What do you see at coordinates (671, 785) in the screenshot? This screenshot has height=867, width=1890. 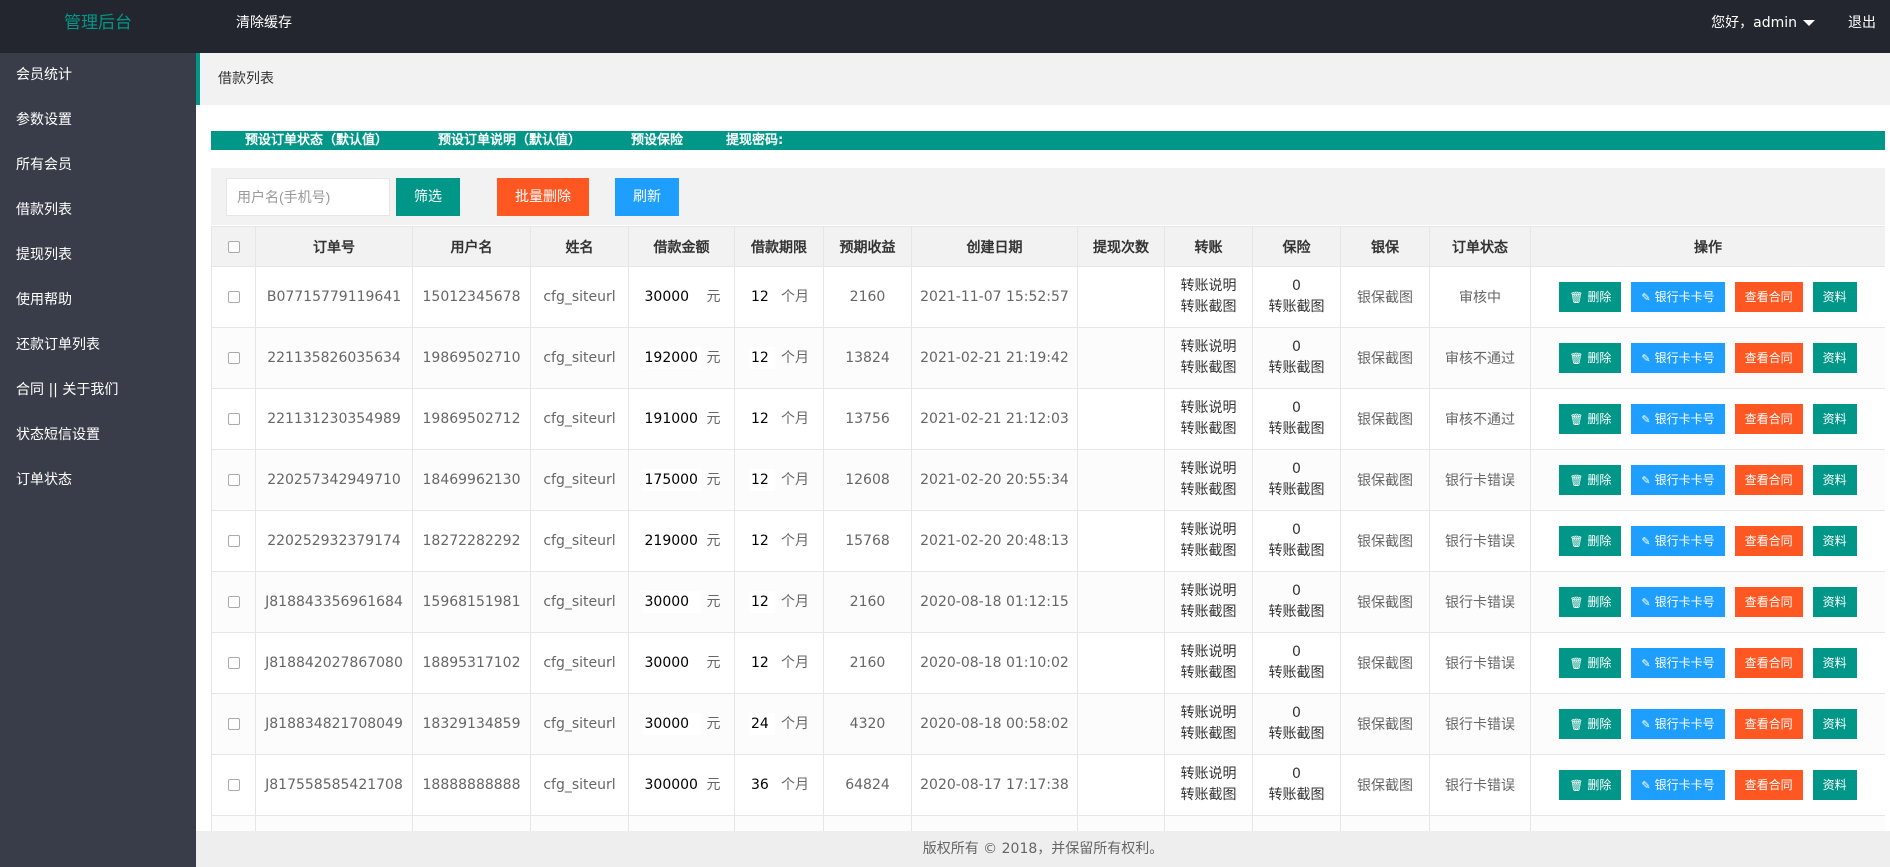 I see `amount-value: 300000` at bounding box center [671, 785].